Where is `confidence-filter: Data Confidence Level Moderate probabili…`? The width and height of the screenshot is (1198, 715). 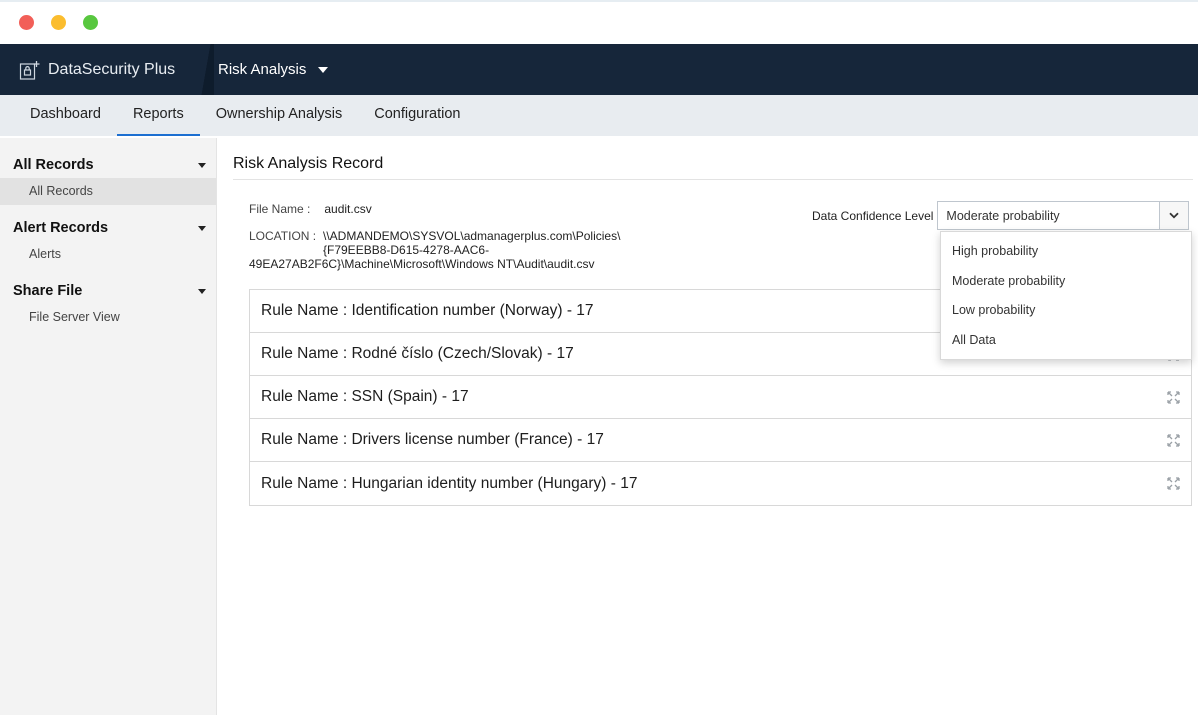 confidence-filter: Data Confidence Level Moderate probabili… is located at coordinates (1001, 215).